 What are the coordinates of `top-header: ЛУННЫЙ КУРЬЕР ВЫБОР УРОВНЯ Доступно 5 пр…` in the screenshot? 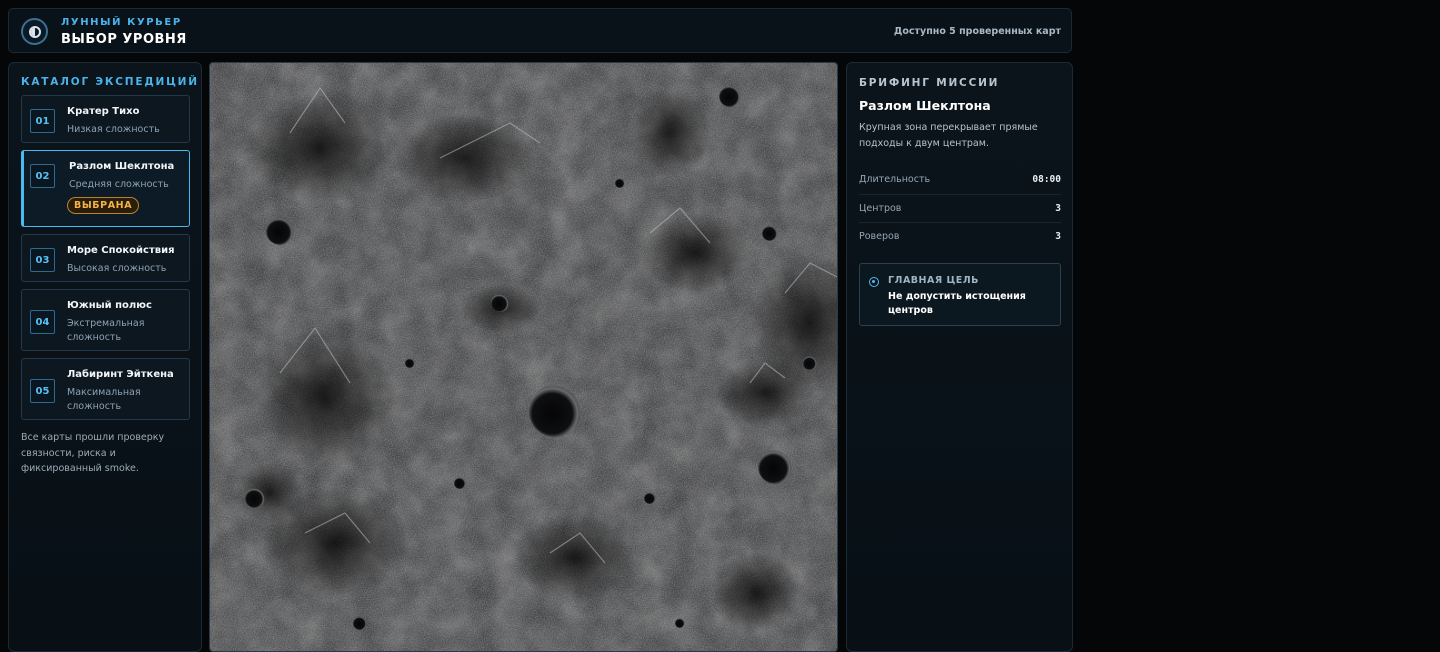 It's located at (540, 30).